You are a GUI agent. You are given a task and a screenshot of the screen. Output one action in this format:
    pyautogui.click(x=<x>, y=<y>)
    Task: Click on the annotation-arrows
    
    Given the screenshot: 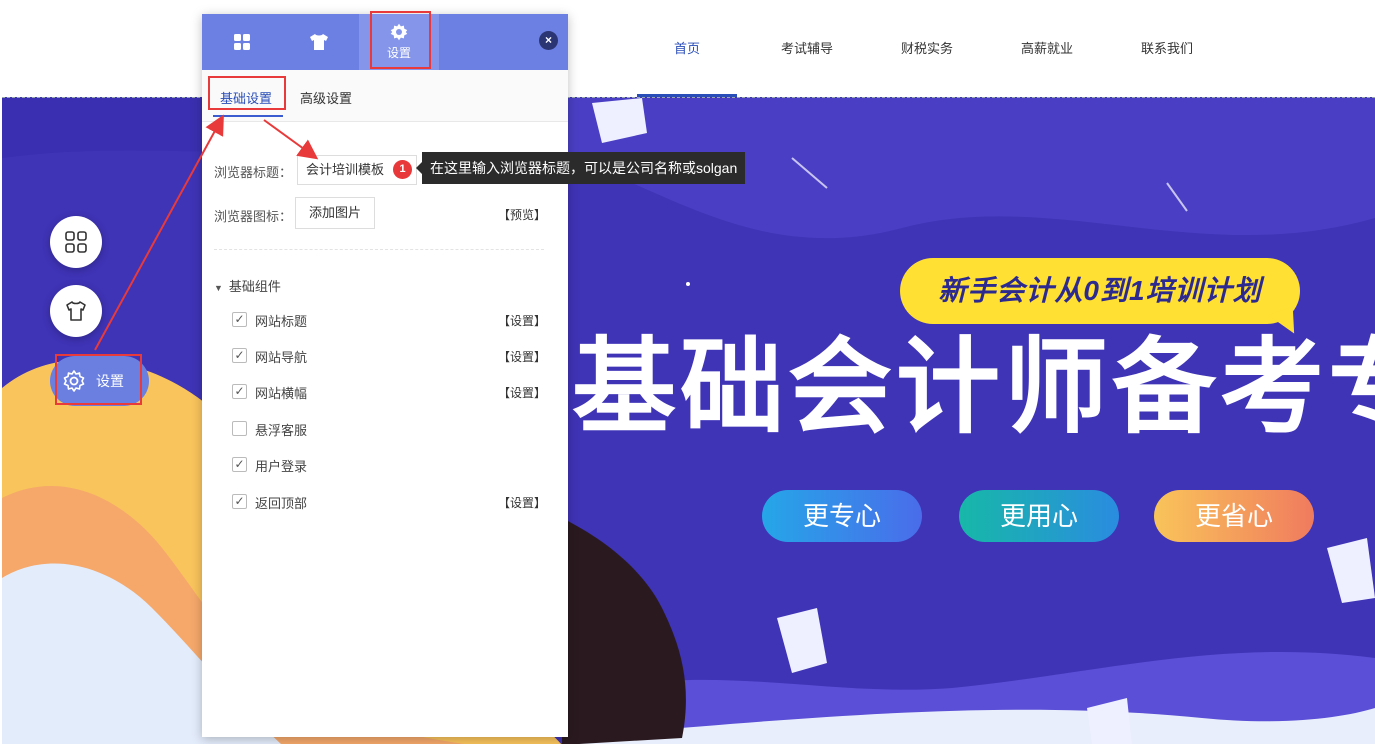 What is the action you would take?
    pyautogui.click(x=206, y=232)
    